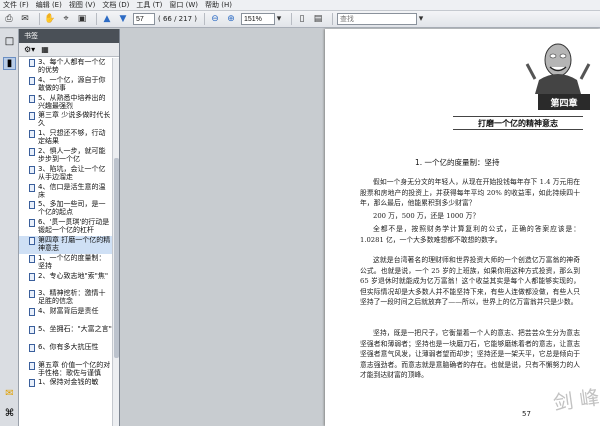 The image size is (600, 426). Describe the element at coordinates (9, 393) in the screenshot. I see `comments-icon: ✉` at that location.